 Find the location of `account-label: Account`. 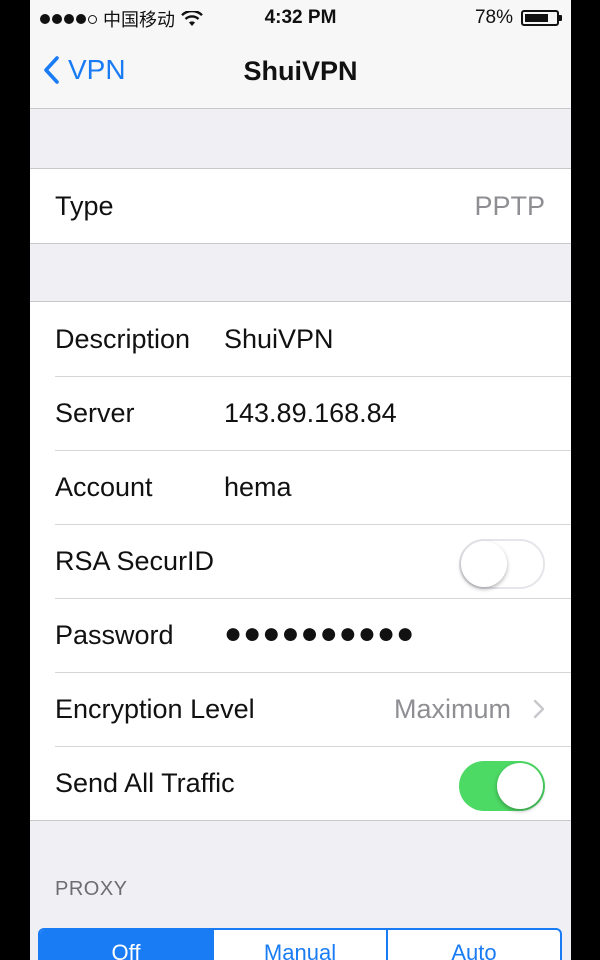

account-label: Account is located at coordinates (104, 487).